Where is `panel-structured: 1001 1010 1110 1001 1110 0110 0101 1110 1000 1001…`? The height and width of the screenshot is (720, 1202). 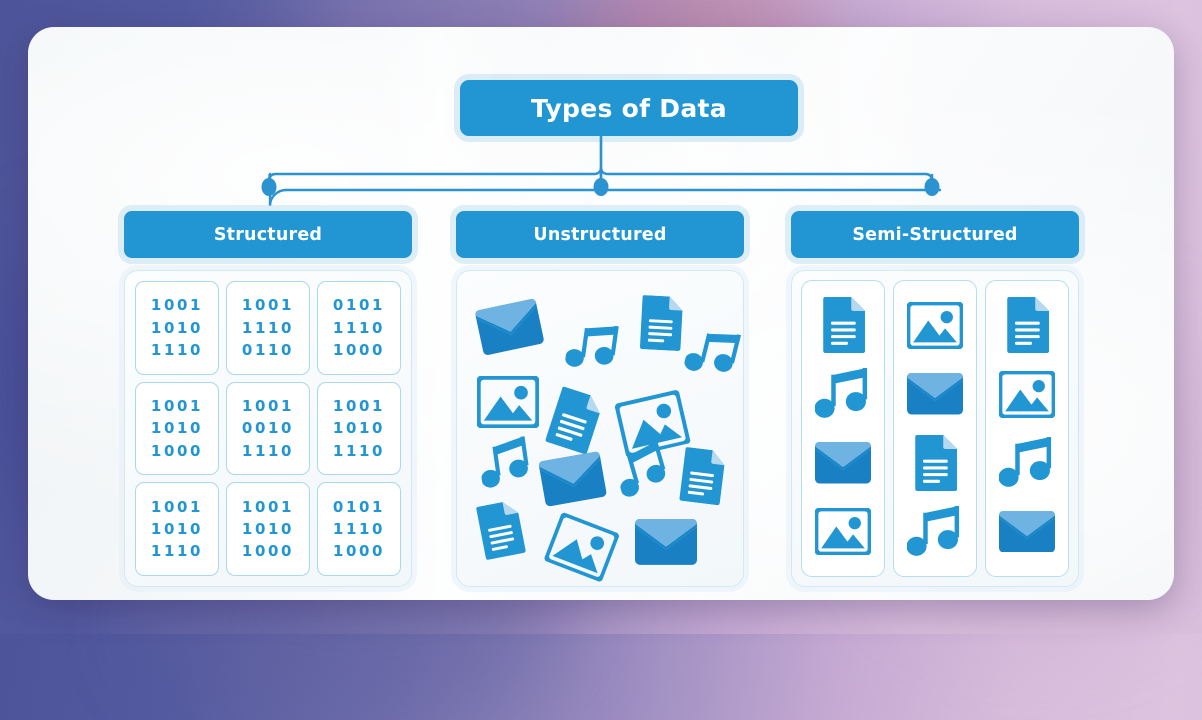 panel-structured: 1001 1010 1110 1001 1110 0110 0101 1110 1000 1001… is located at coordinates (268, 428).